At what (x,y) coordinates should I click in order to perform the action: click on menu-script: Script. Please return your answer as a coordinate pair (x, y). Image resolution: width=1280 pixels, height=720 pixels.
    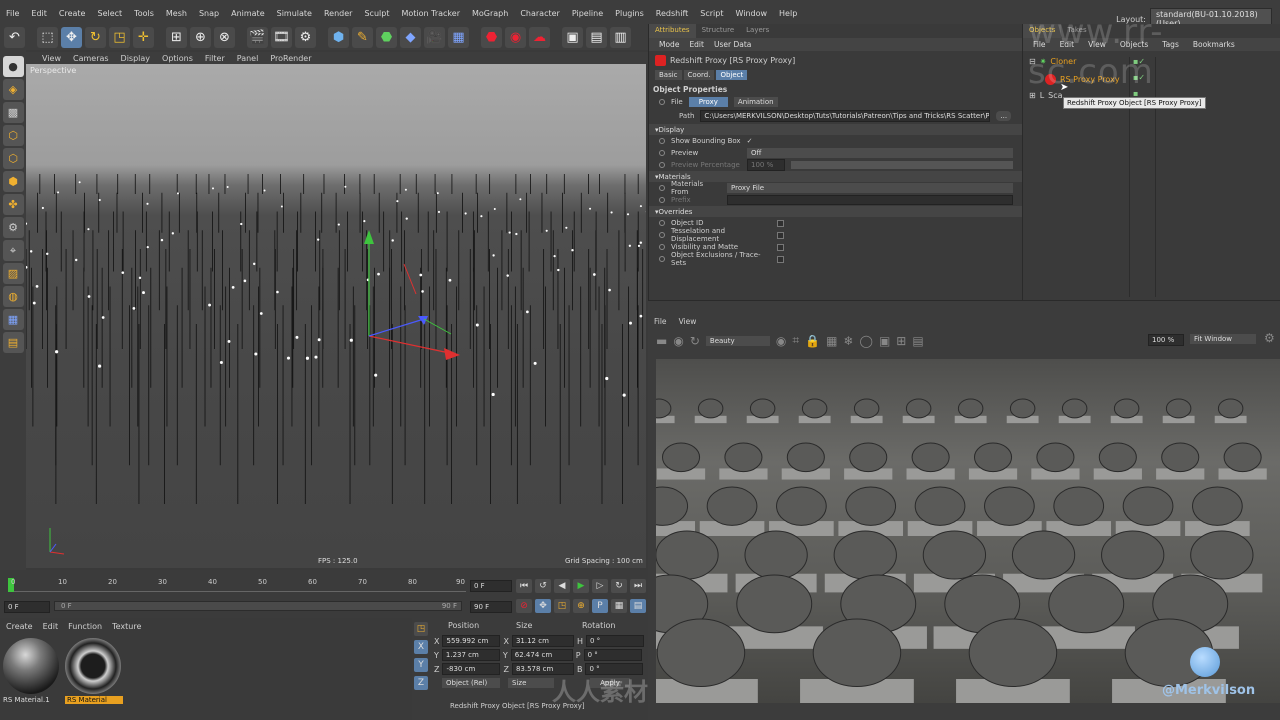
    Looking at the image, I should click on (711, 13).